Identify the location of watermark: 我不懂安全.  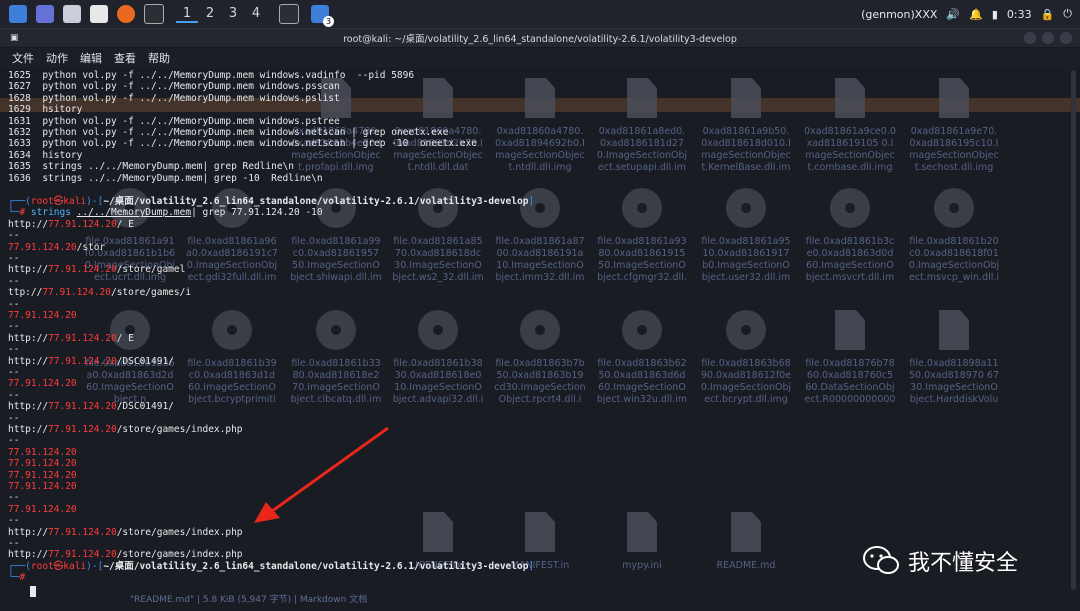
(940, 561).